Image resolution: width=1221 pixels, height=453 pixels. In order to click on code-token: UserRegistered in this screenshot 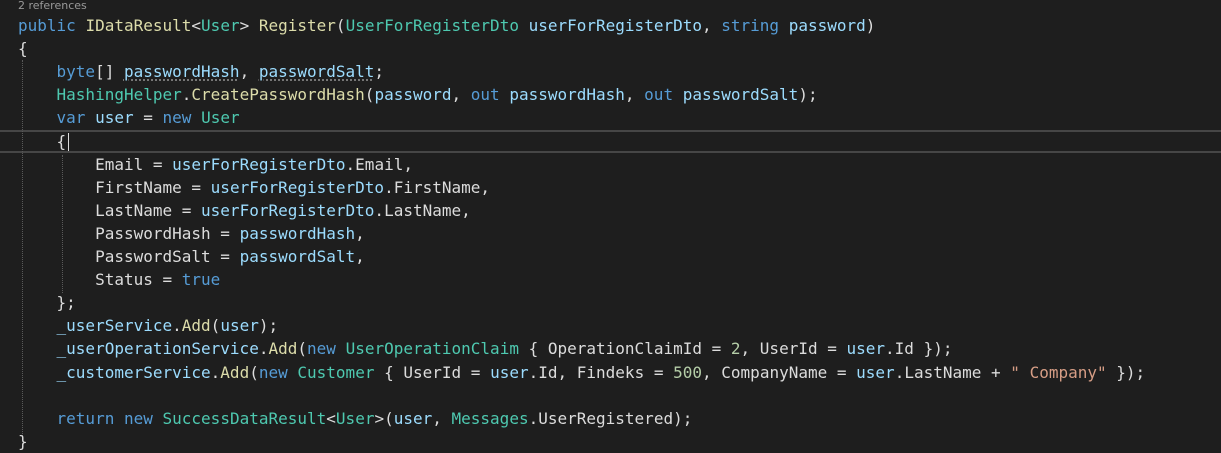, I will do `click(606, 418)`.